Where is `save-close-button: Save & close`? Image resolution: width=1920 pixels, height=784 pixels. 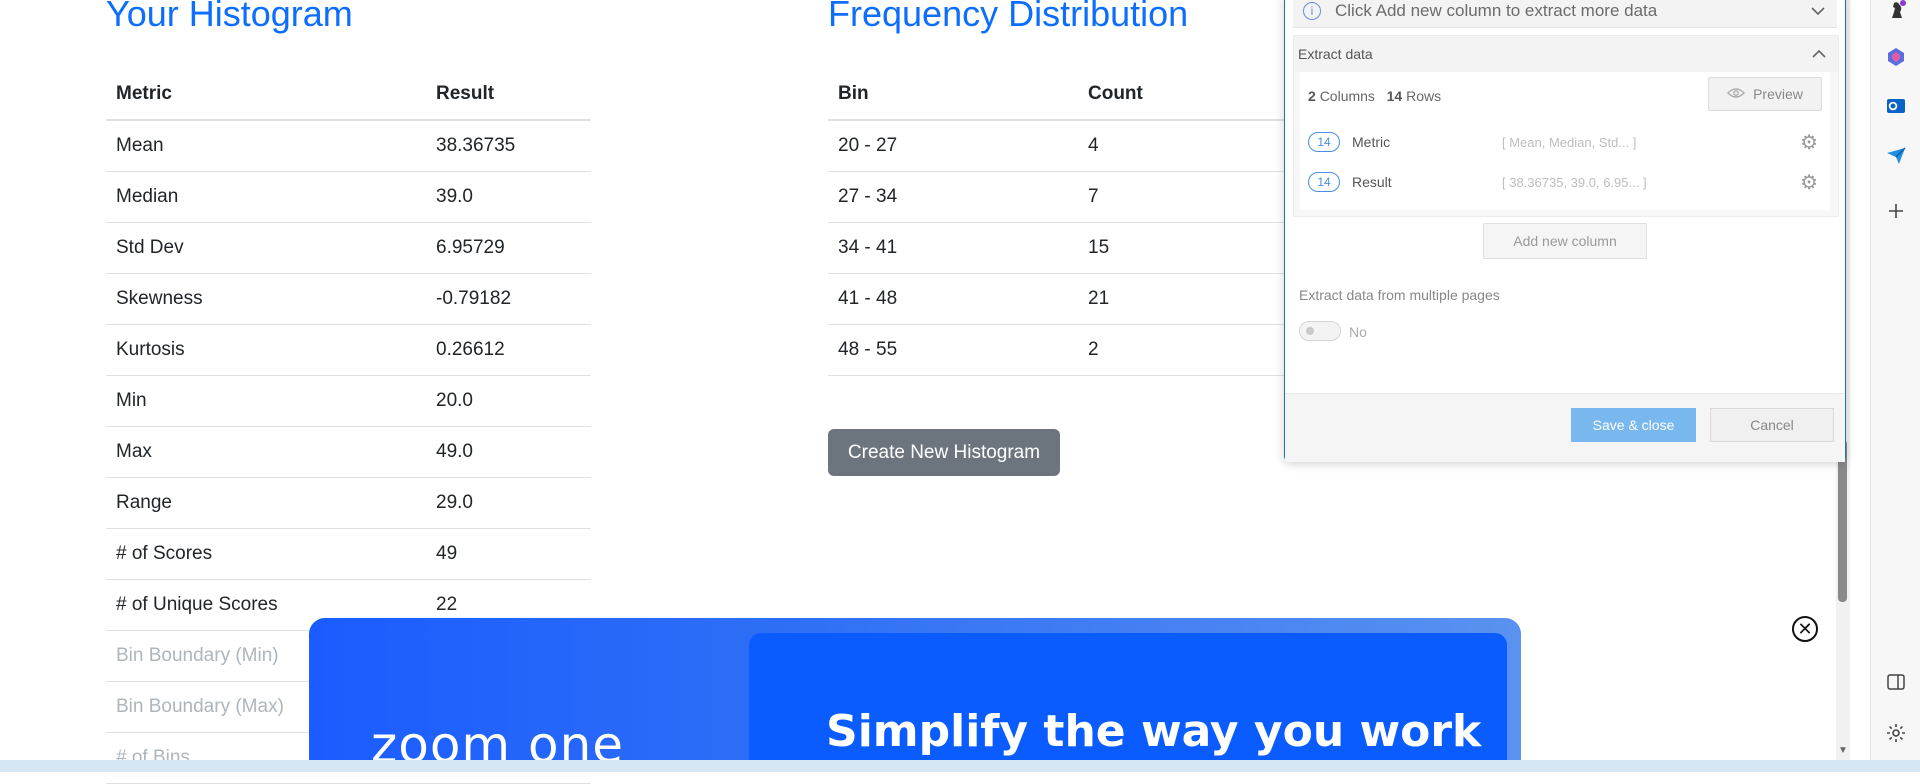
save-close-button: Save & close is located at coordinates (1633, 425).